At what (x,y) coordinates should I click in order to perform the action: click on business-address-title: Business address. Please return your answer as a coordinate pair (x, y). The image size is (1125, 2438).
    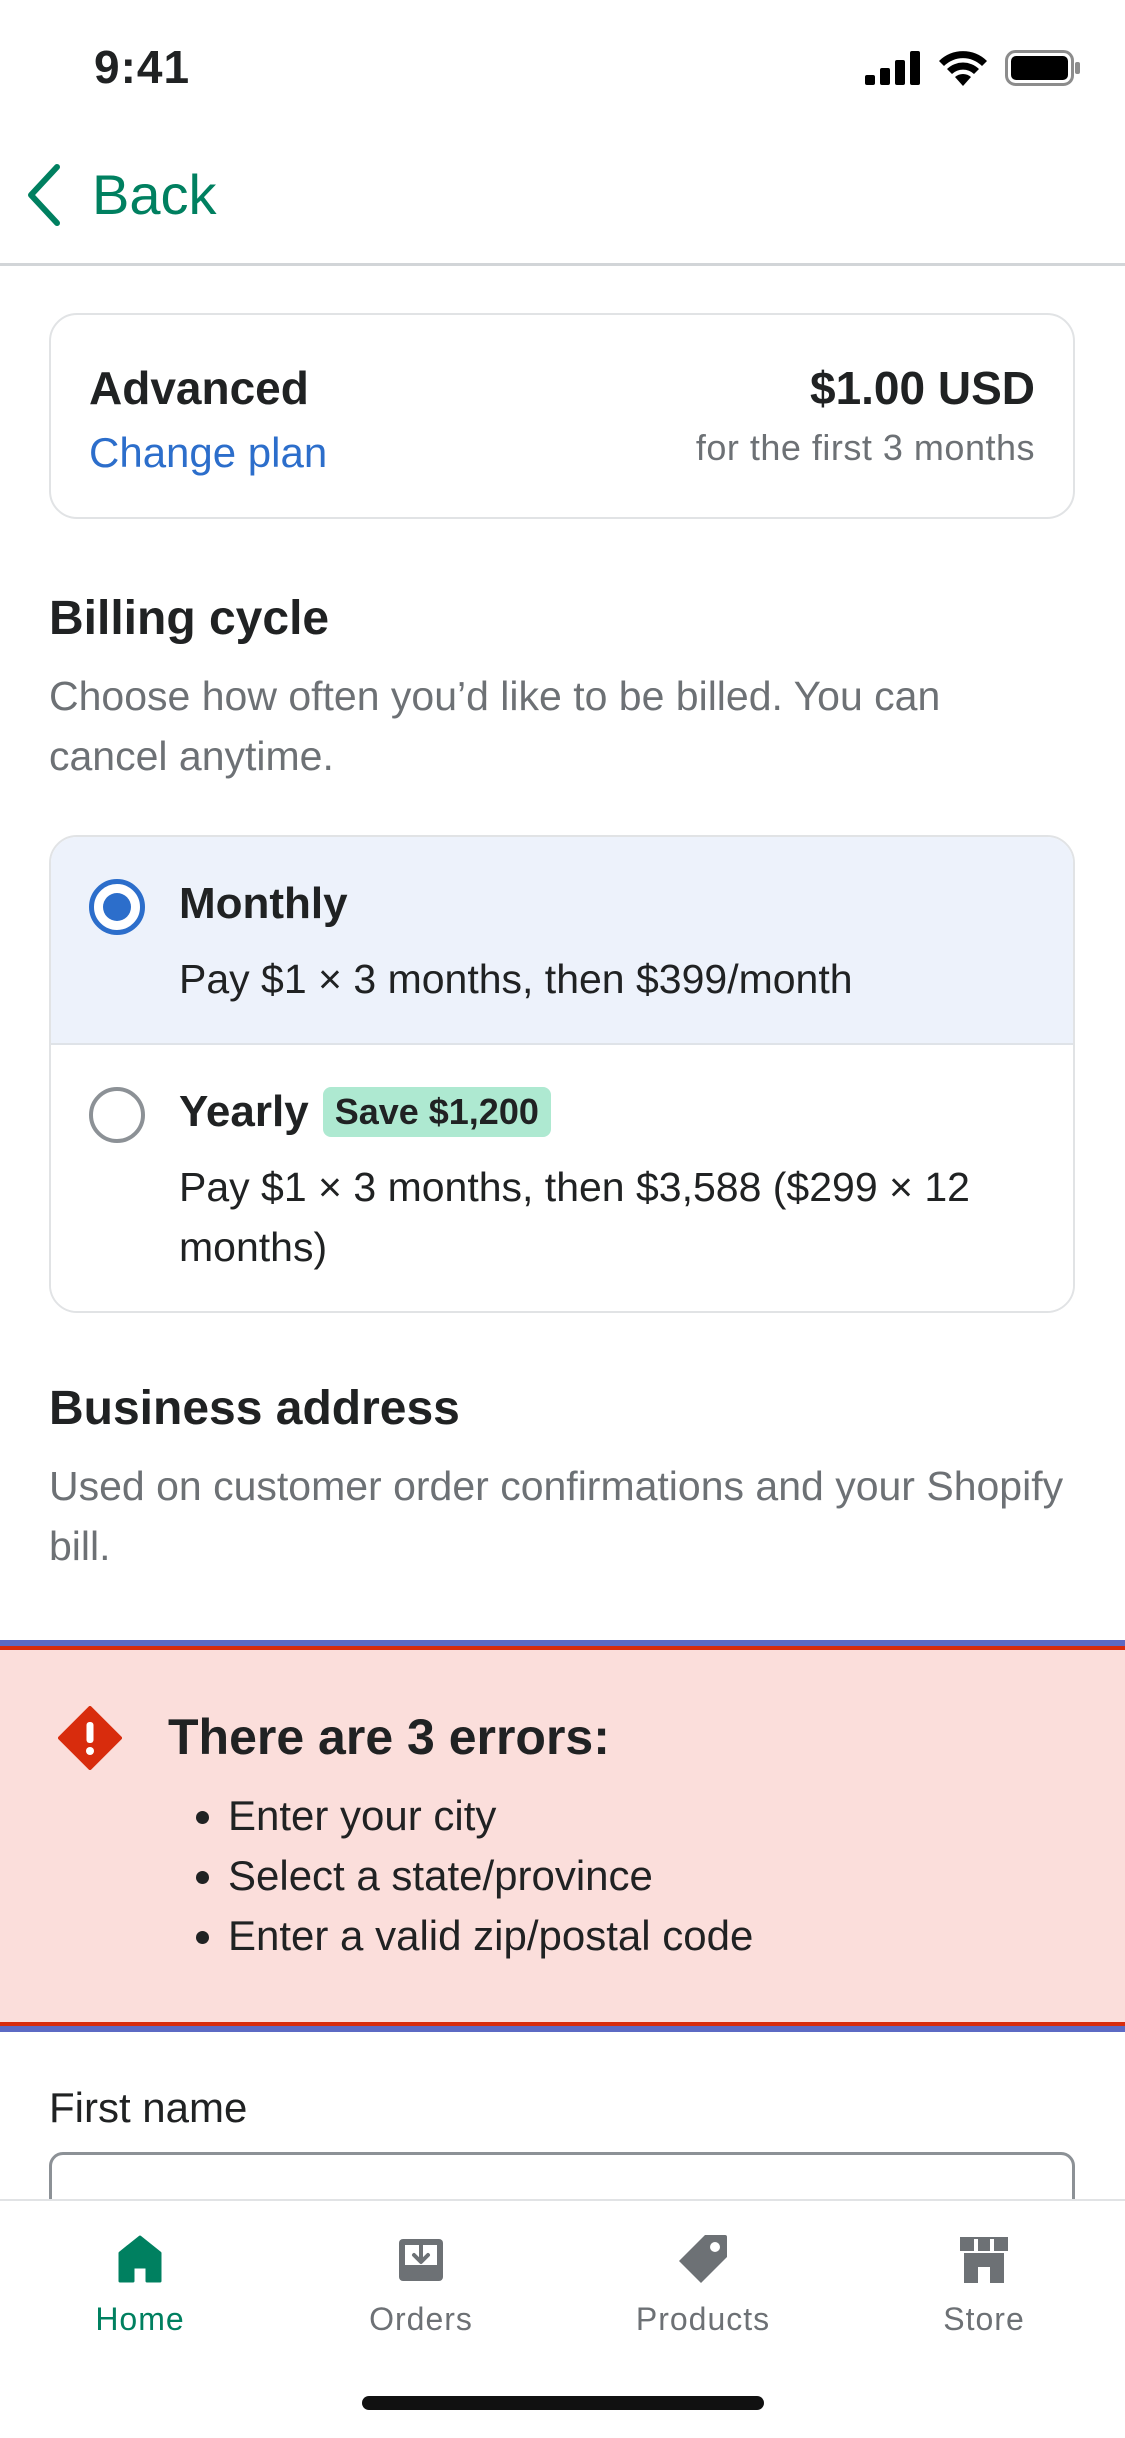
    Looking at the image, I should click on (254, 1408).